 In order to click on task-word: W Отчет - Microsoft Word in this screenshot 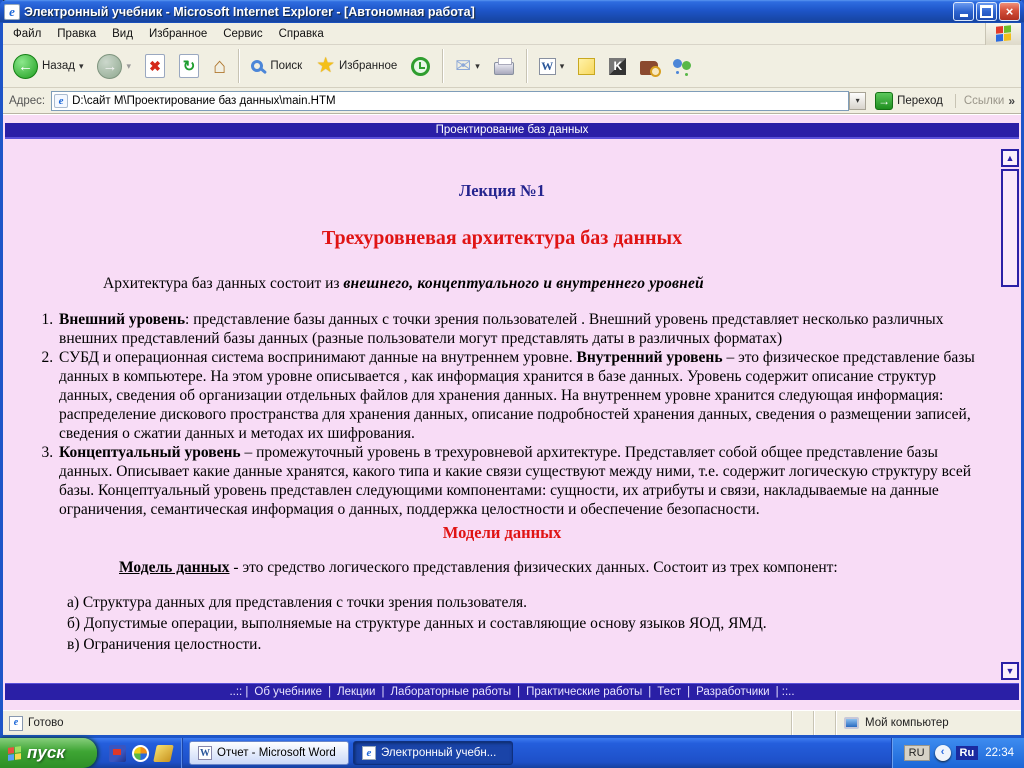, I will do `click(269, 753)`.